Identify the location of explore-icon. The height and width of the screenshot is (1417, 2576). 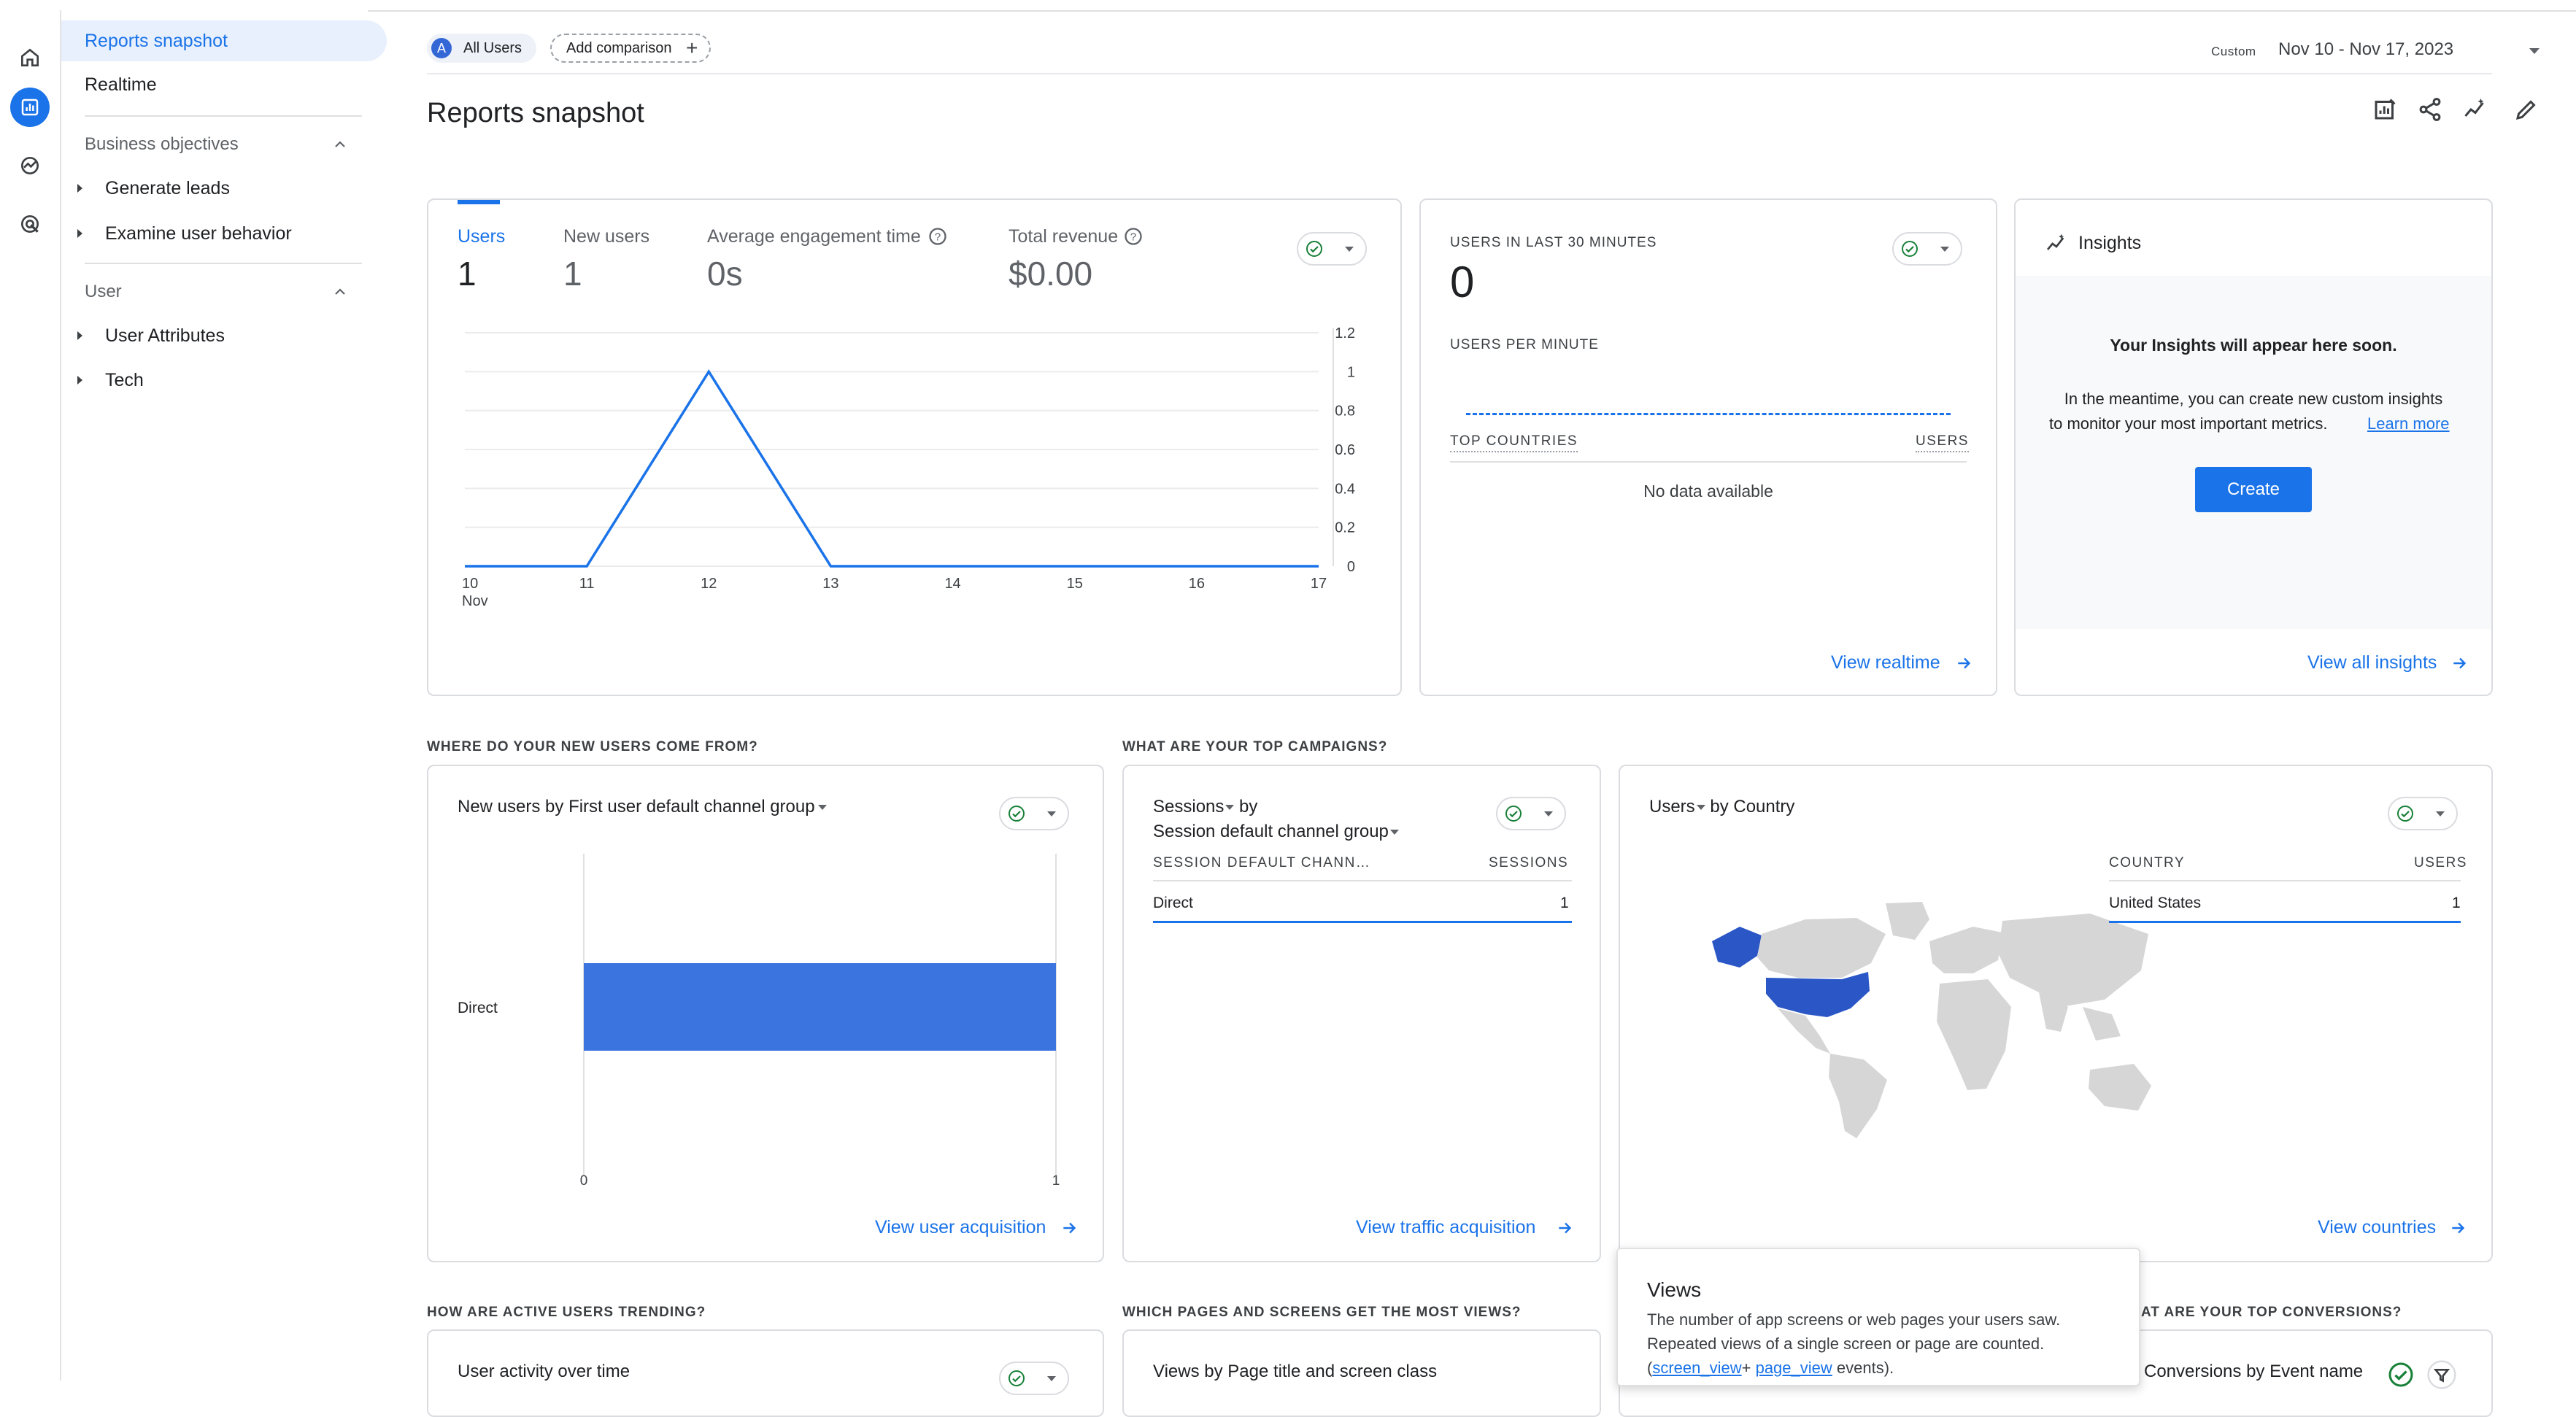
(30, 165).